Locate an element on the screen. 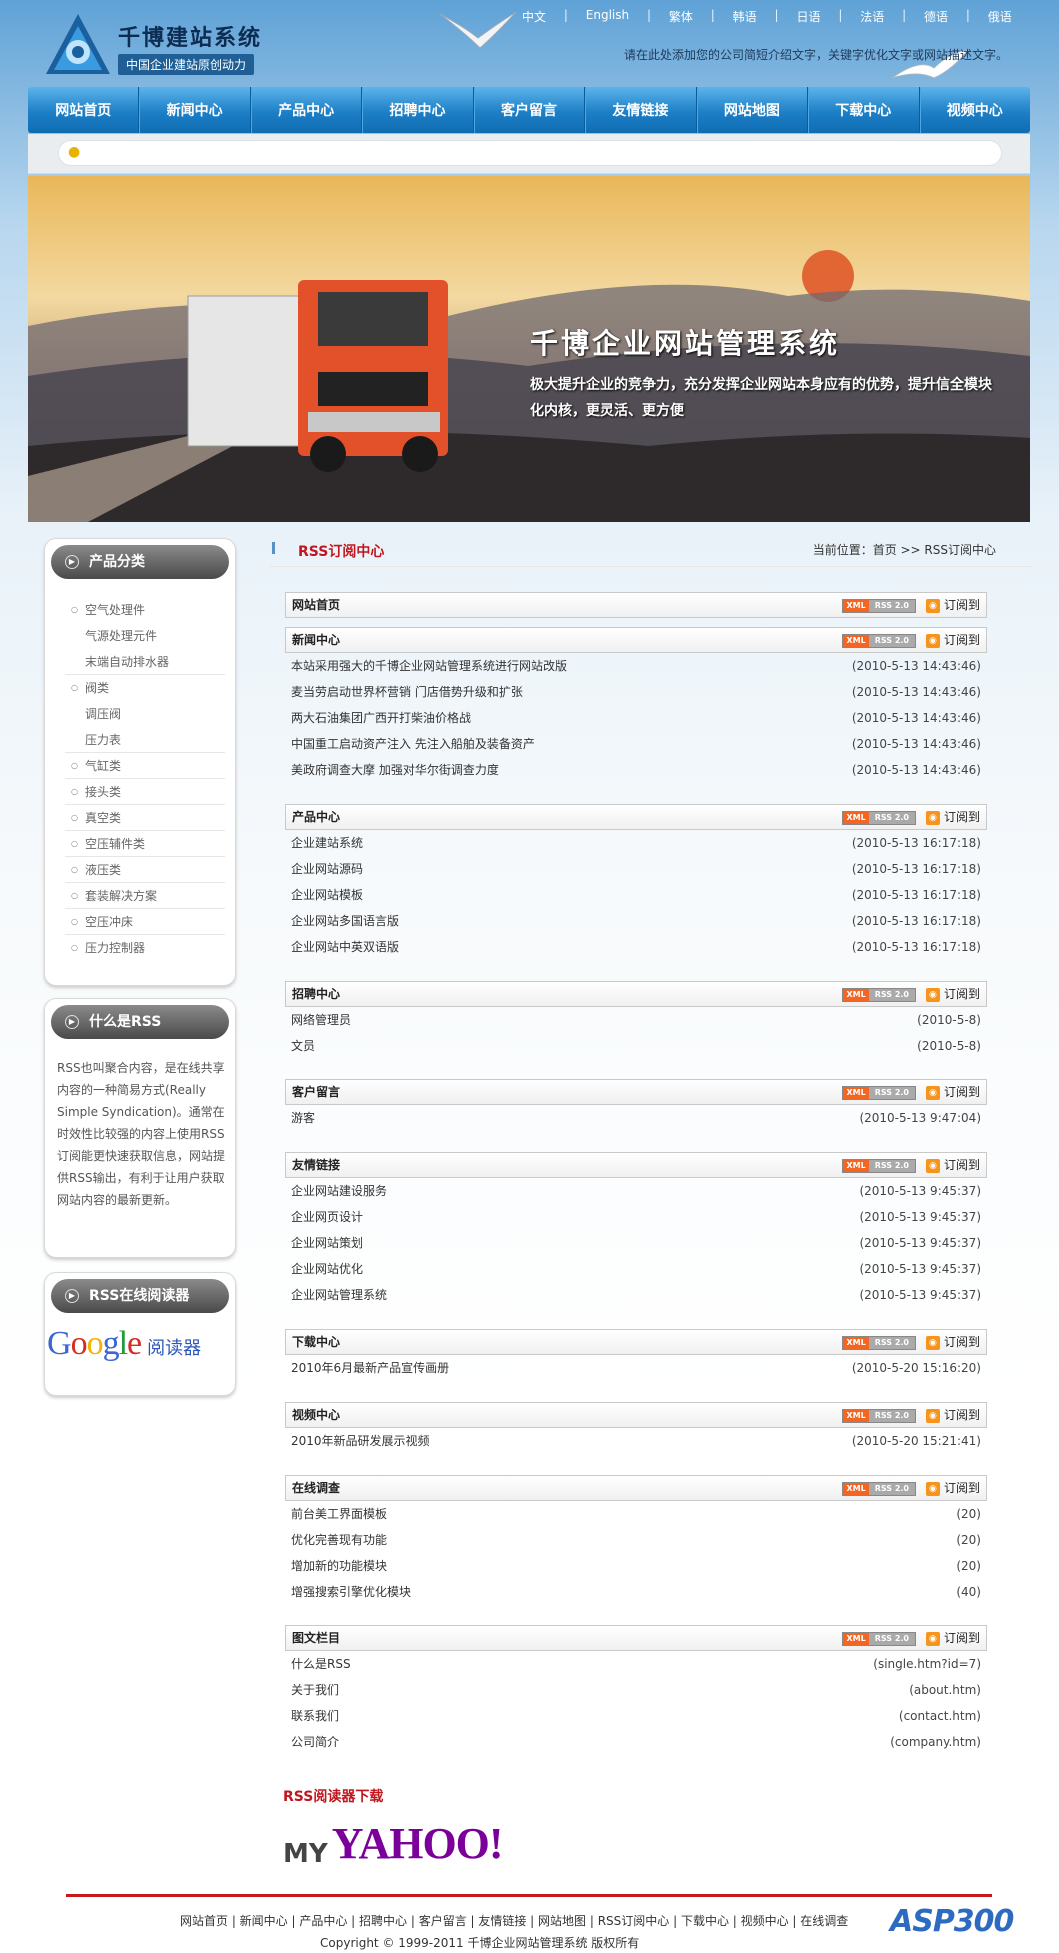  rss-item-title: 文员 is located at coordinates (303, 1046).